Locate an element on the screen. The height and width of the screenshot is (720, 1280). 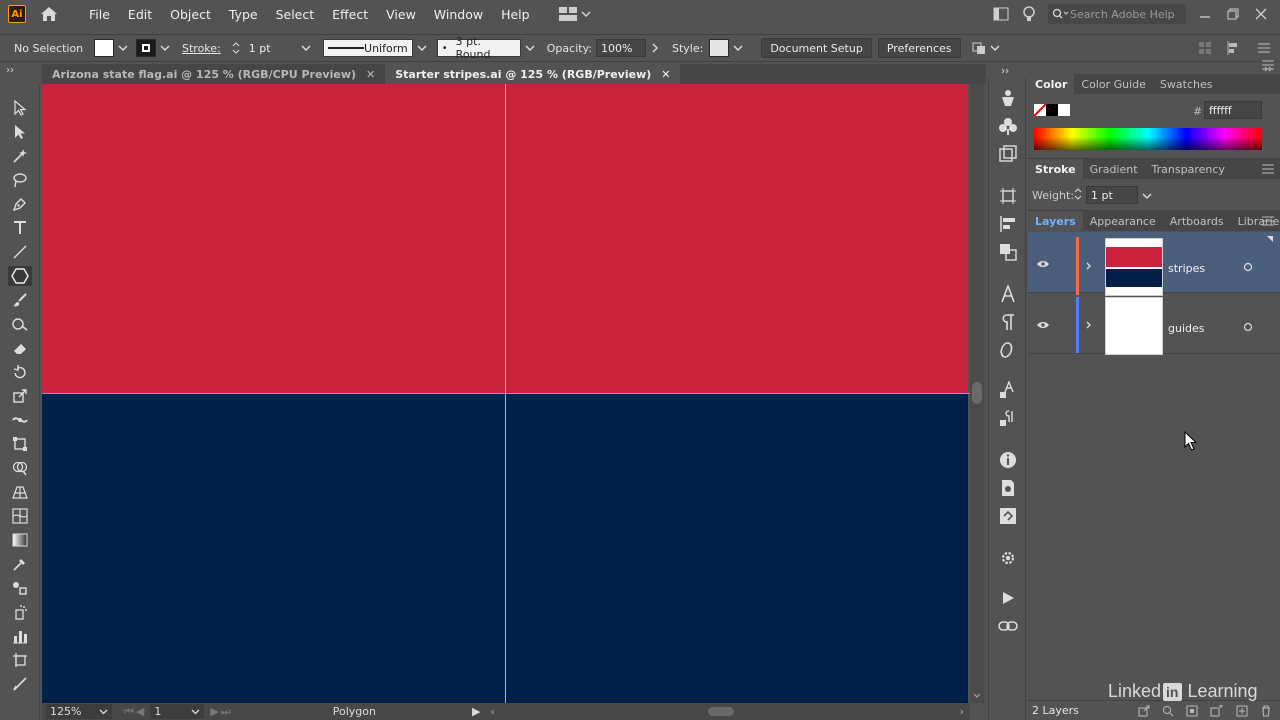
paragraph-styles-icon is located at coordinates (1008, 418).